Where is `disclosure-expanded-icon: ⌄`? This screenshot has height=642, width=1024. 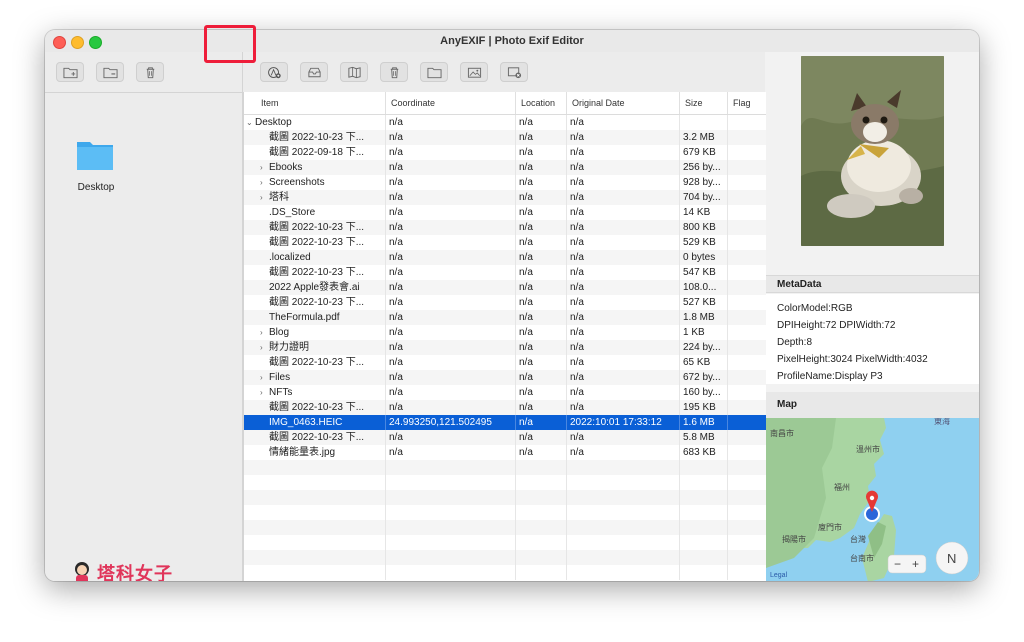
disclosure-expanded-icon: ⌄ is located at coordinates (250, 122).